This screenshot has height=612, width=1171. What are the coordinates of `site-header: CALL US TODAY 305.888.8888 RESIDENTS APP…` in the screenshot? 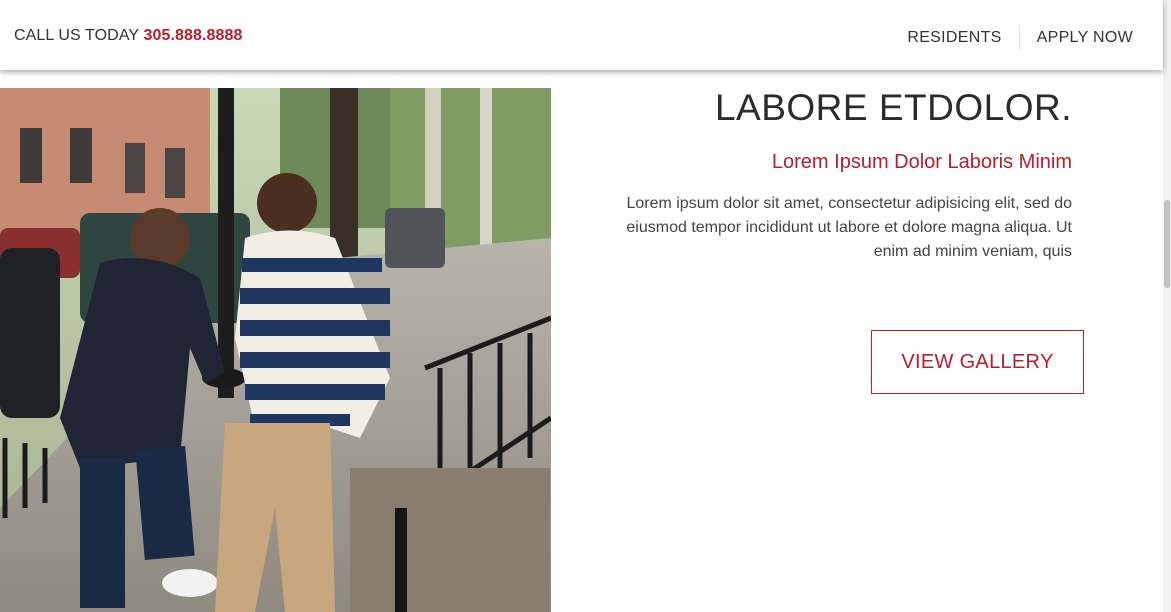 It's located at (581, 35).